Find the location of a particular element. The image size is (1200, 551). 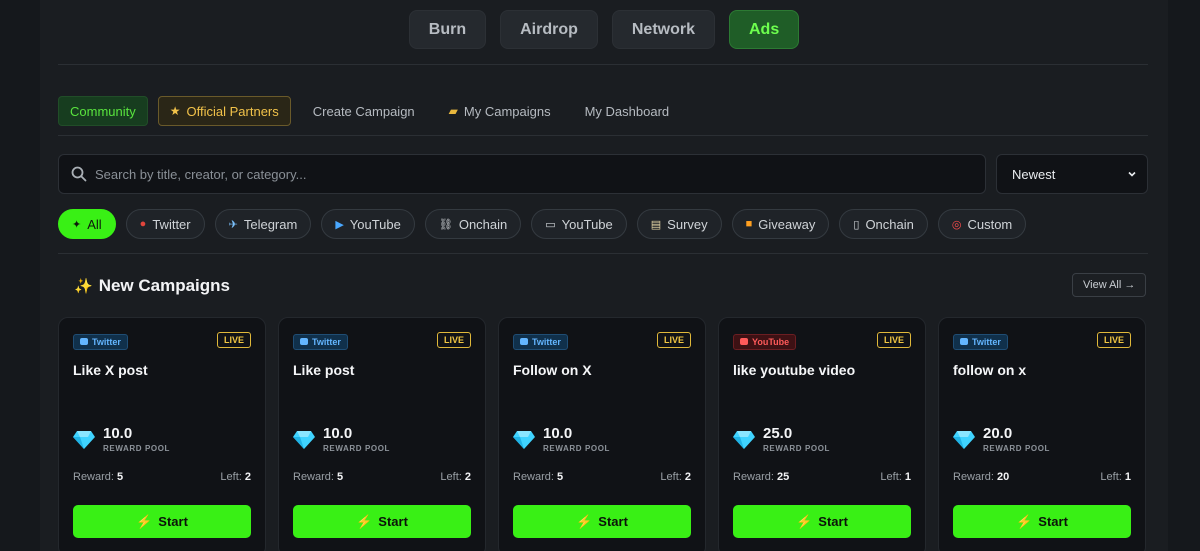

sub-tab-create-campaign: Create Campaign is located at coordinates (364, 111).